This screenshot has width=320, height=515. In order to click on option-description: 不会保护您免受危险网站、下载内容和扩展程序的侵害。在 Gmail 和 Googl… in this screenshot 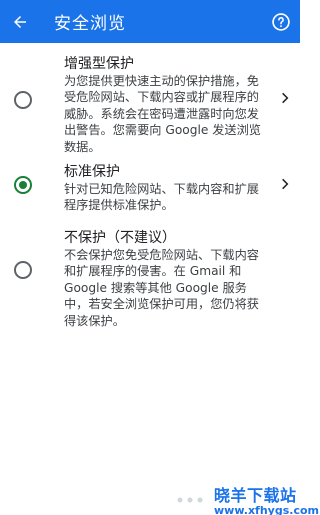, I will do `click(161, 288)`.